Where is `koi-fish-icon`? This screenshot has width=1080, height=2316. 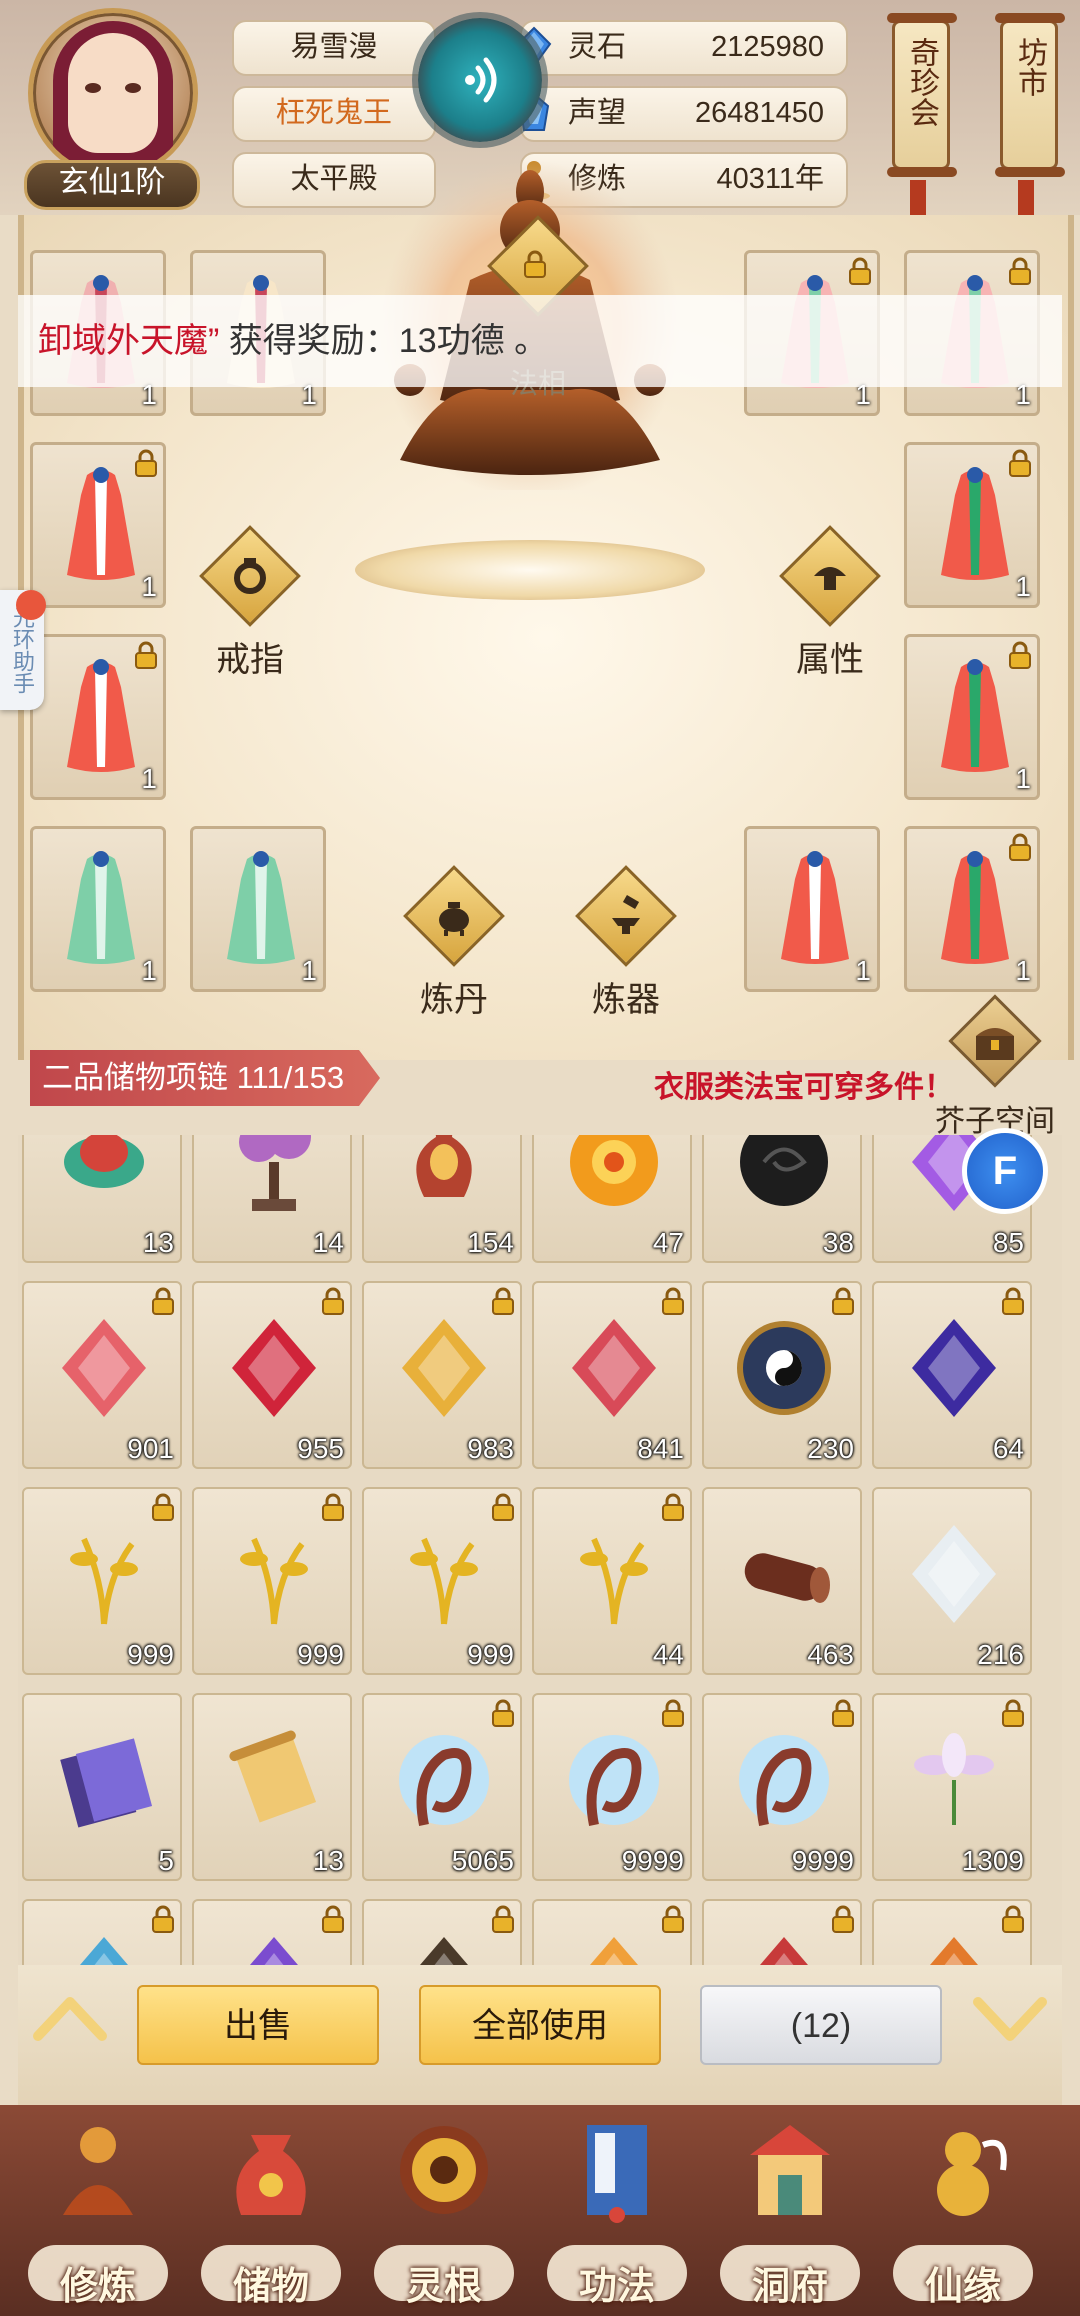
koi-fish-icon is located at coordinates (104, 1161).